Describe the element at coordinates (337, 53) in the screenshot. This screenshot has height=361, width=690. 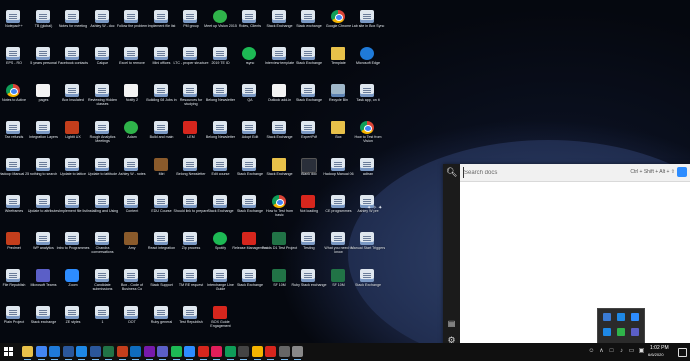
I see `folder-file-icon` at that location.